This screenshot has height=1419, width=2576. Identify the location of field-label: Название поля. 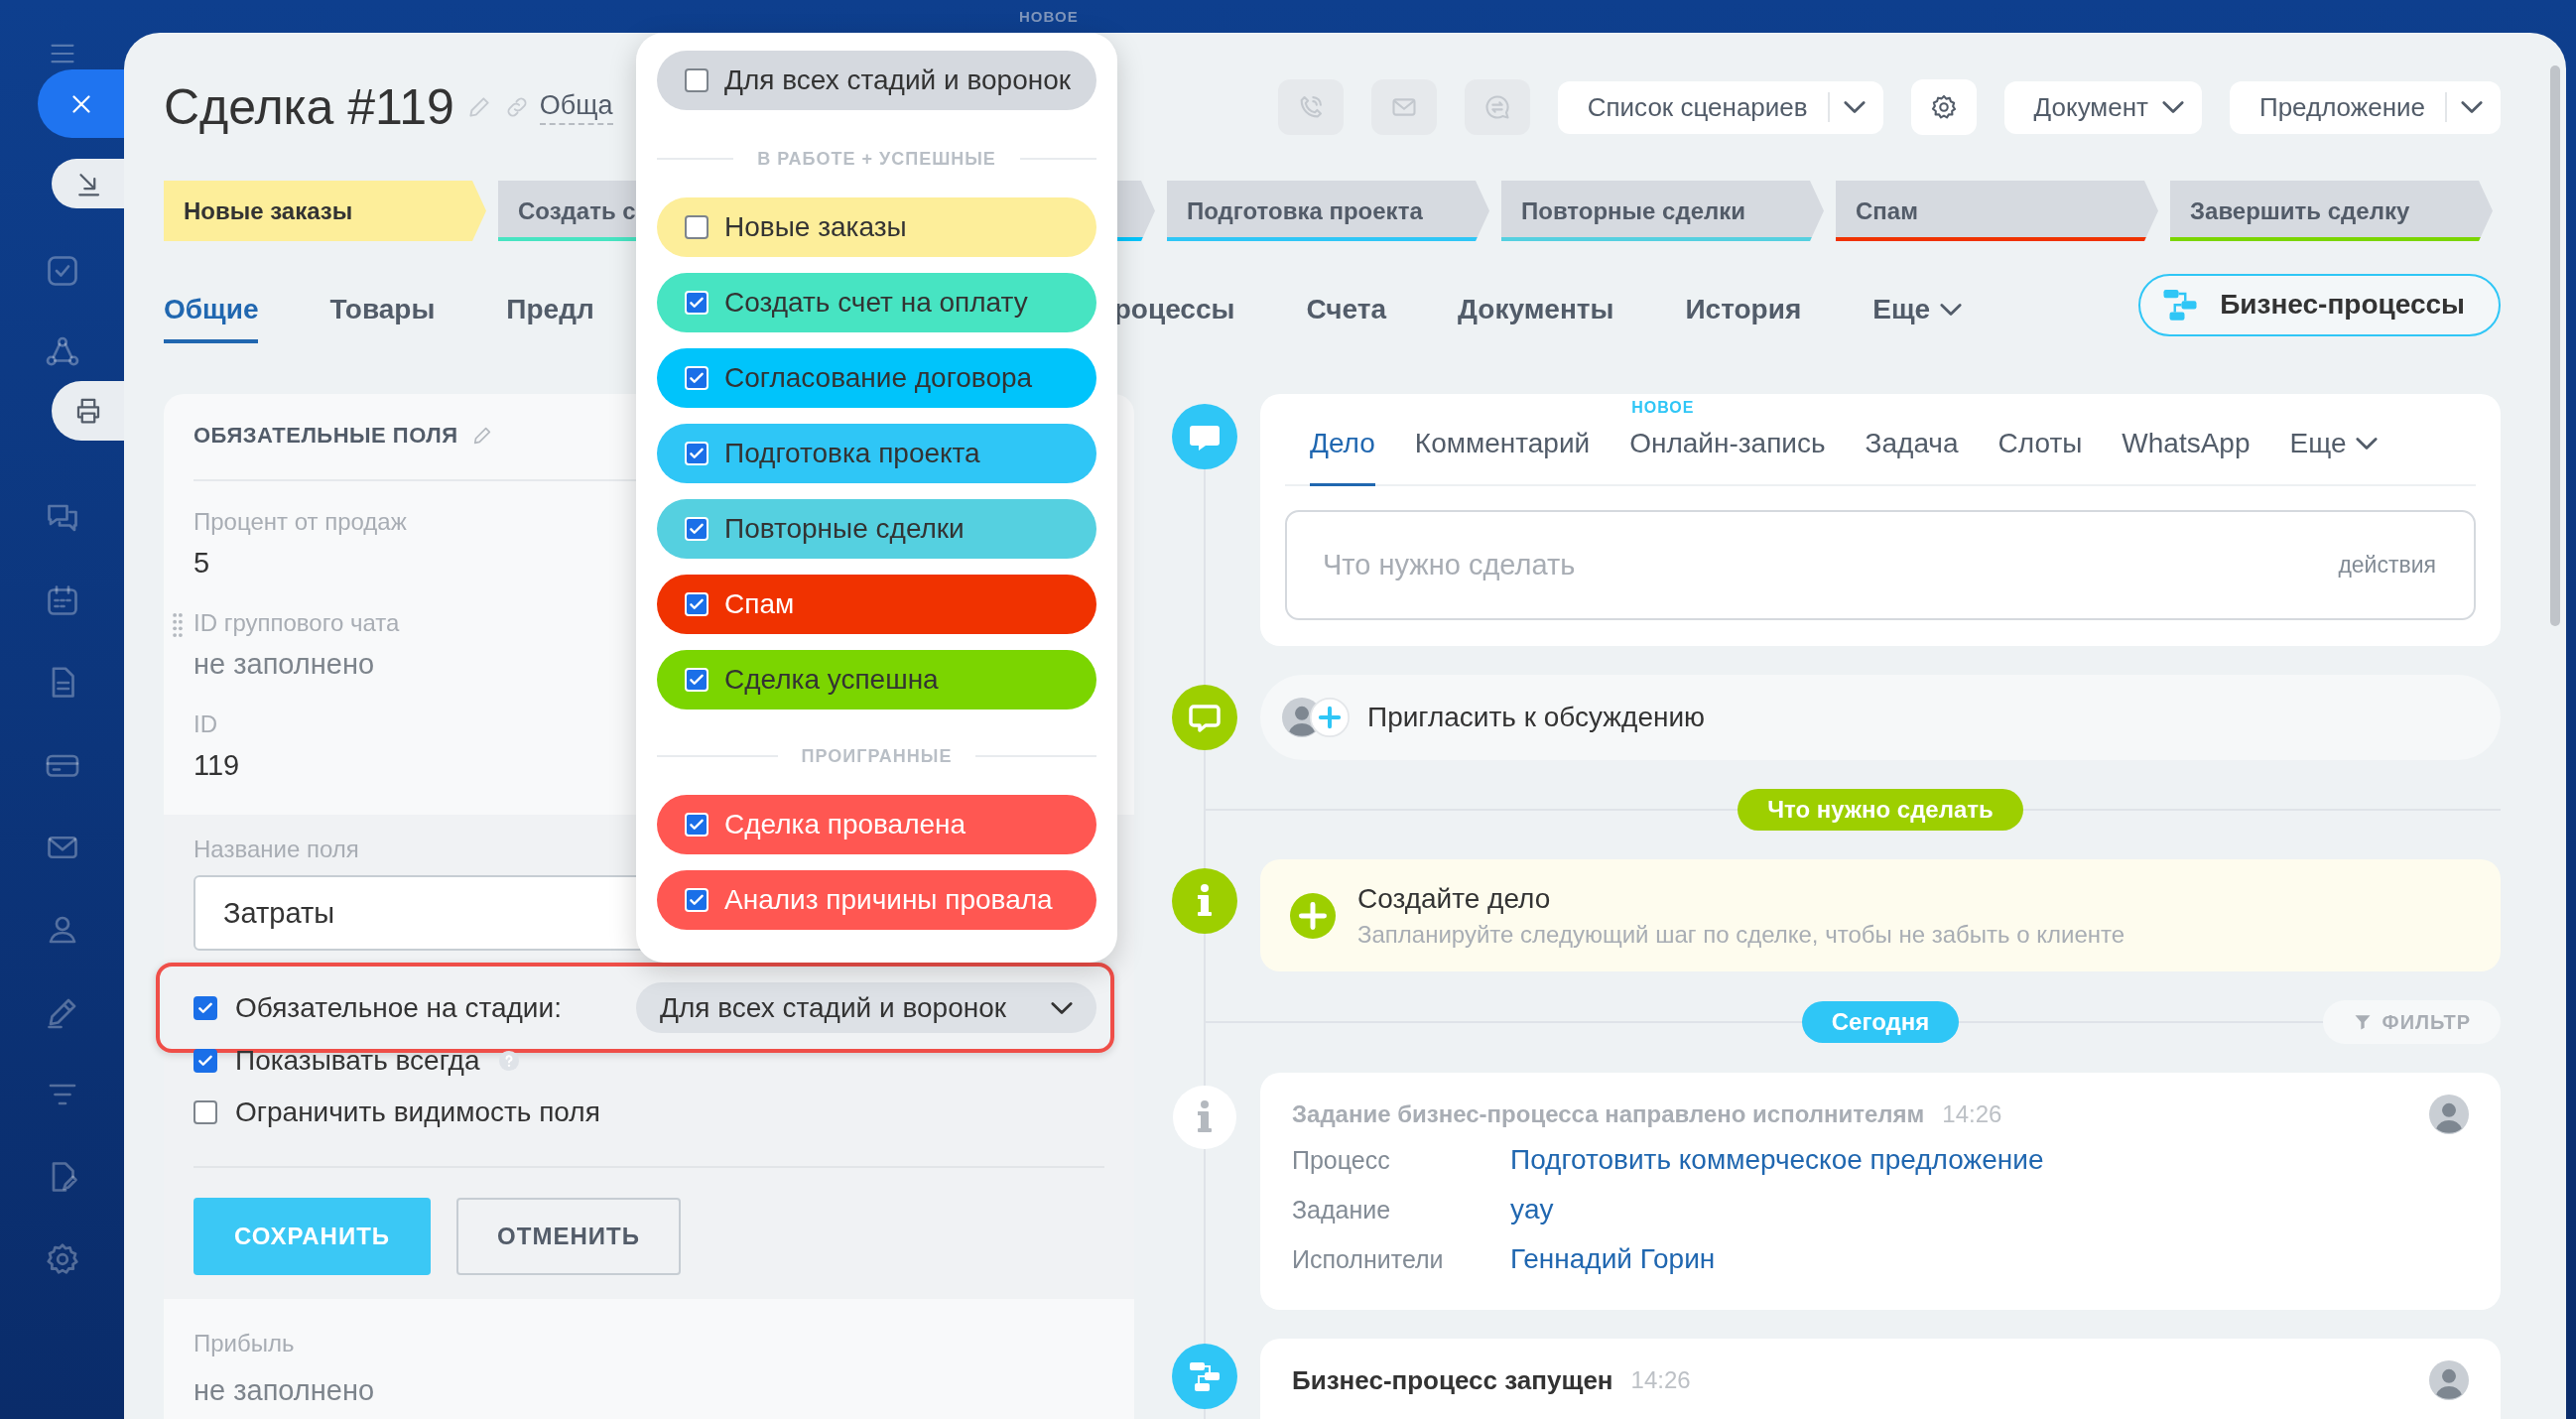
(276, 849).